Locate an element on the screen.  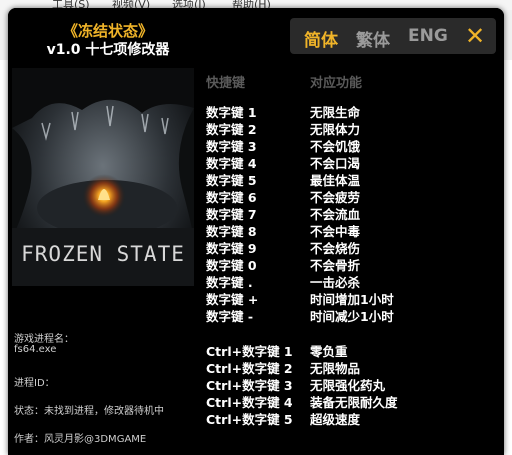
cover-logo-text: FROZEN STATE is located at coordinates (103, 254).